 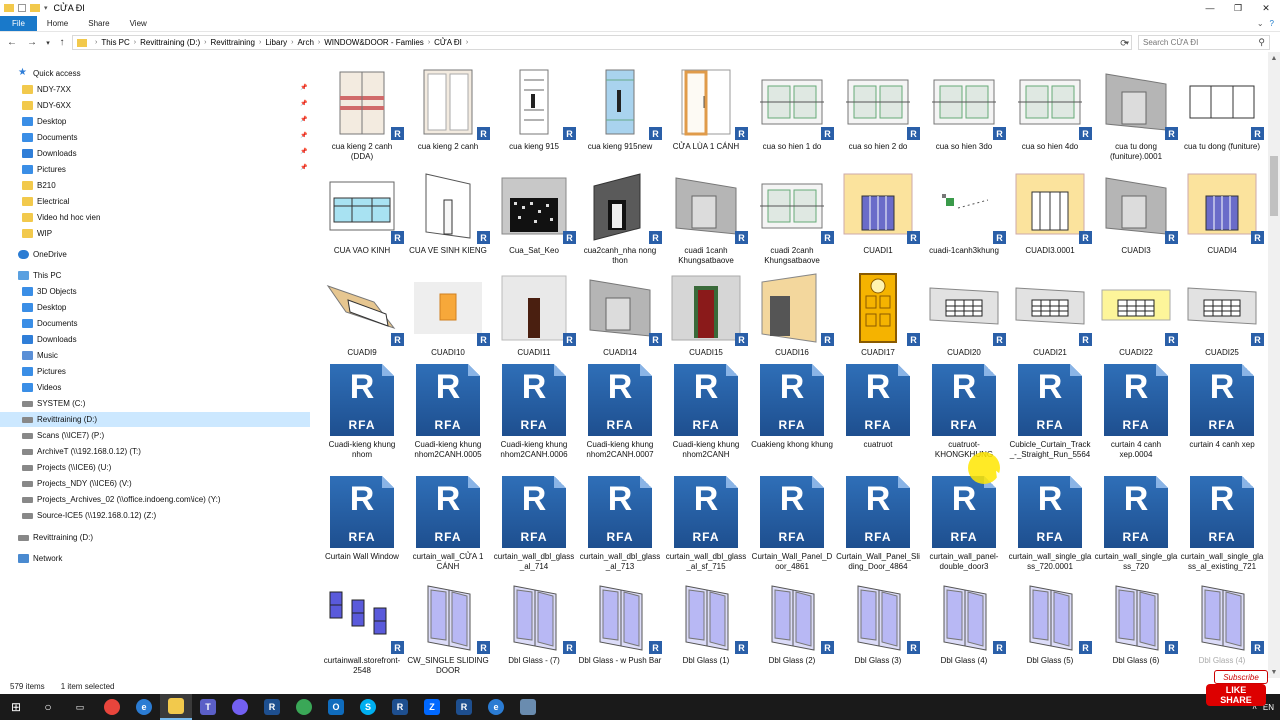 What do you see at coordinates (1272, 23) in the screenshot?
I see `help-icon: ?` at bounding box center [1272, 23].